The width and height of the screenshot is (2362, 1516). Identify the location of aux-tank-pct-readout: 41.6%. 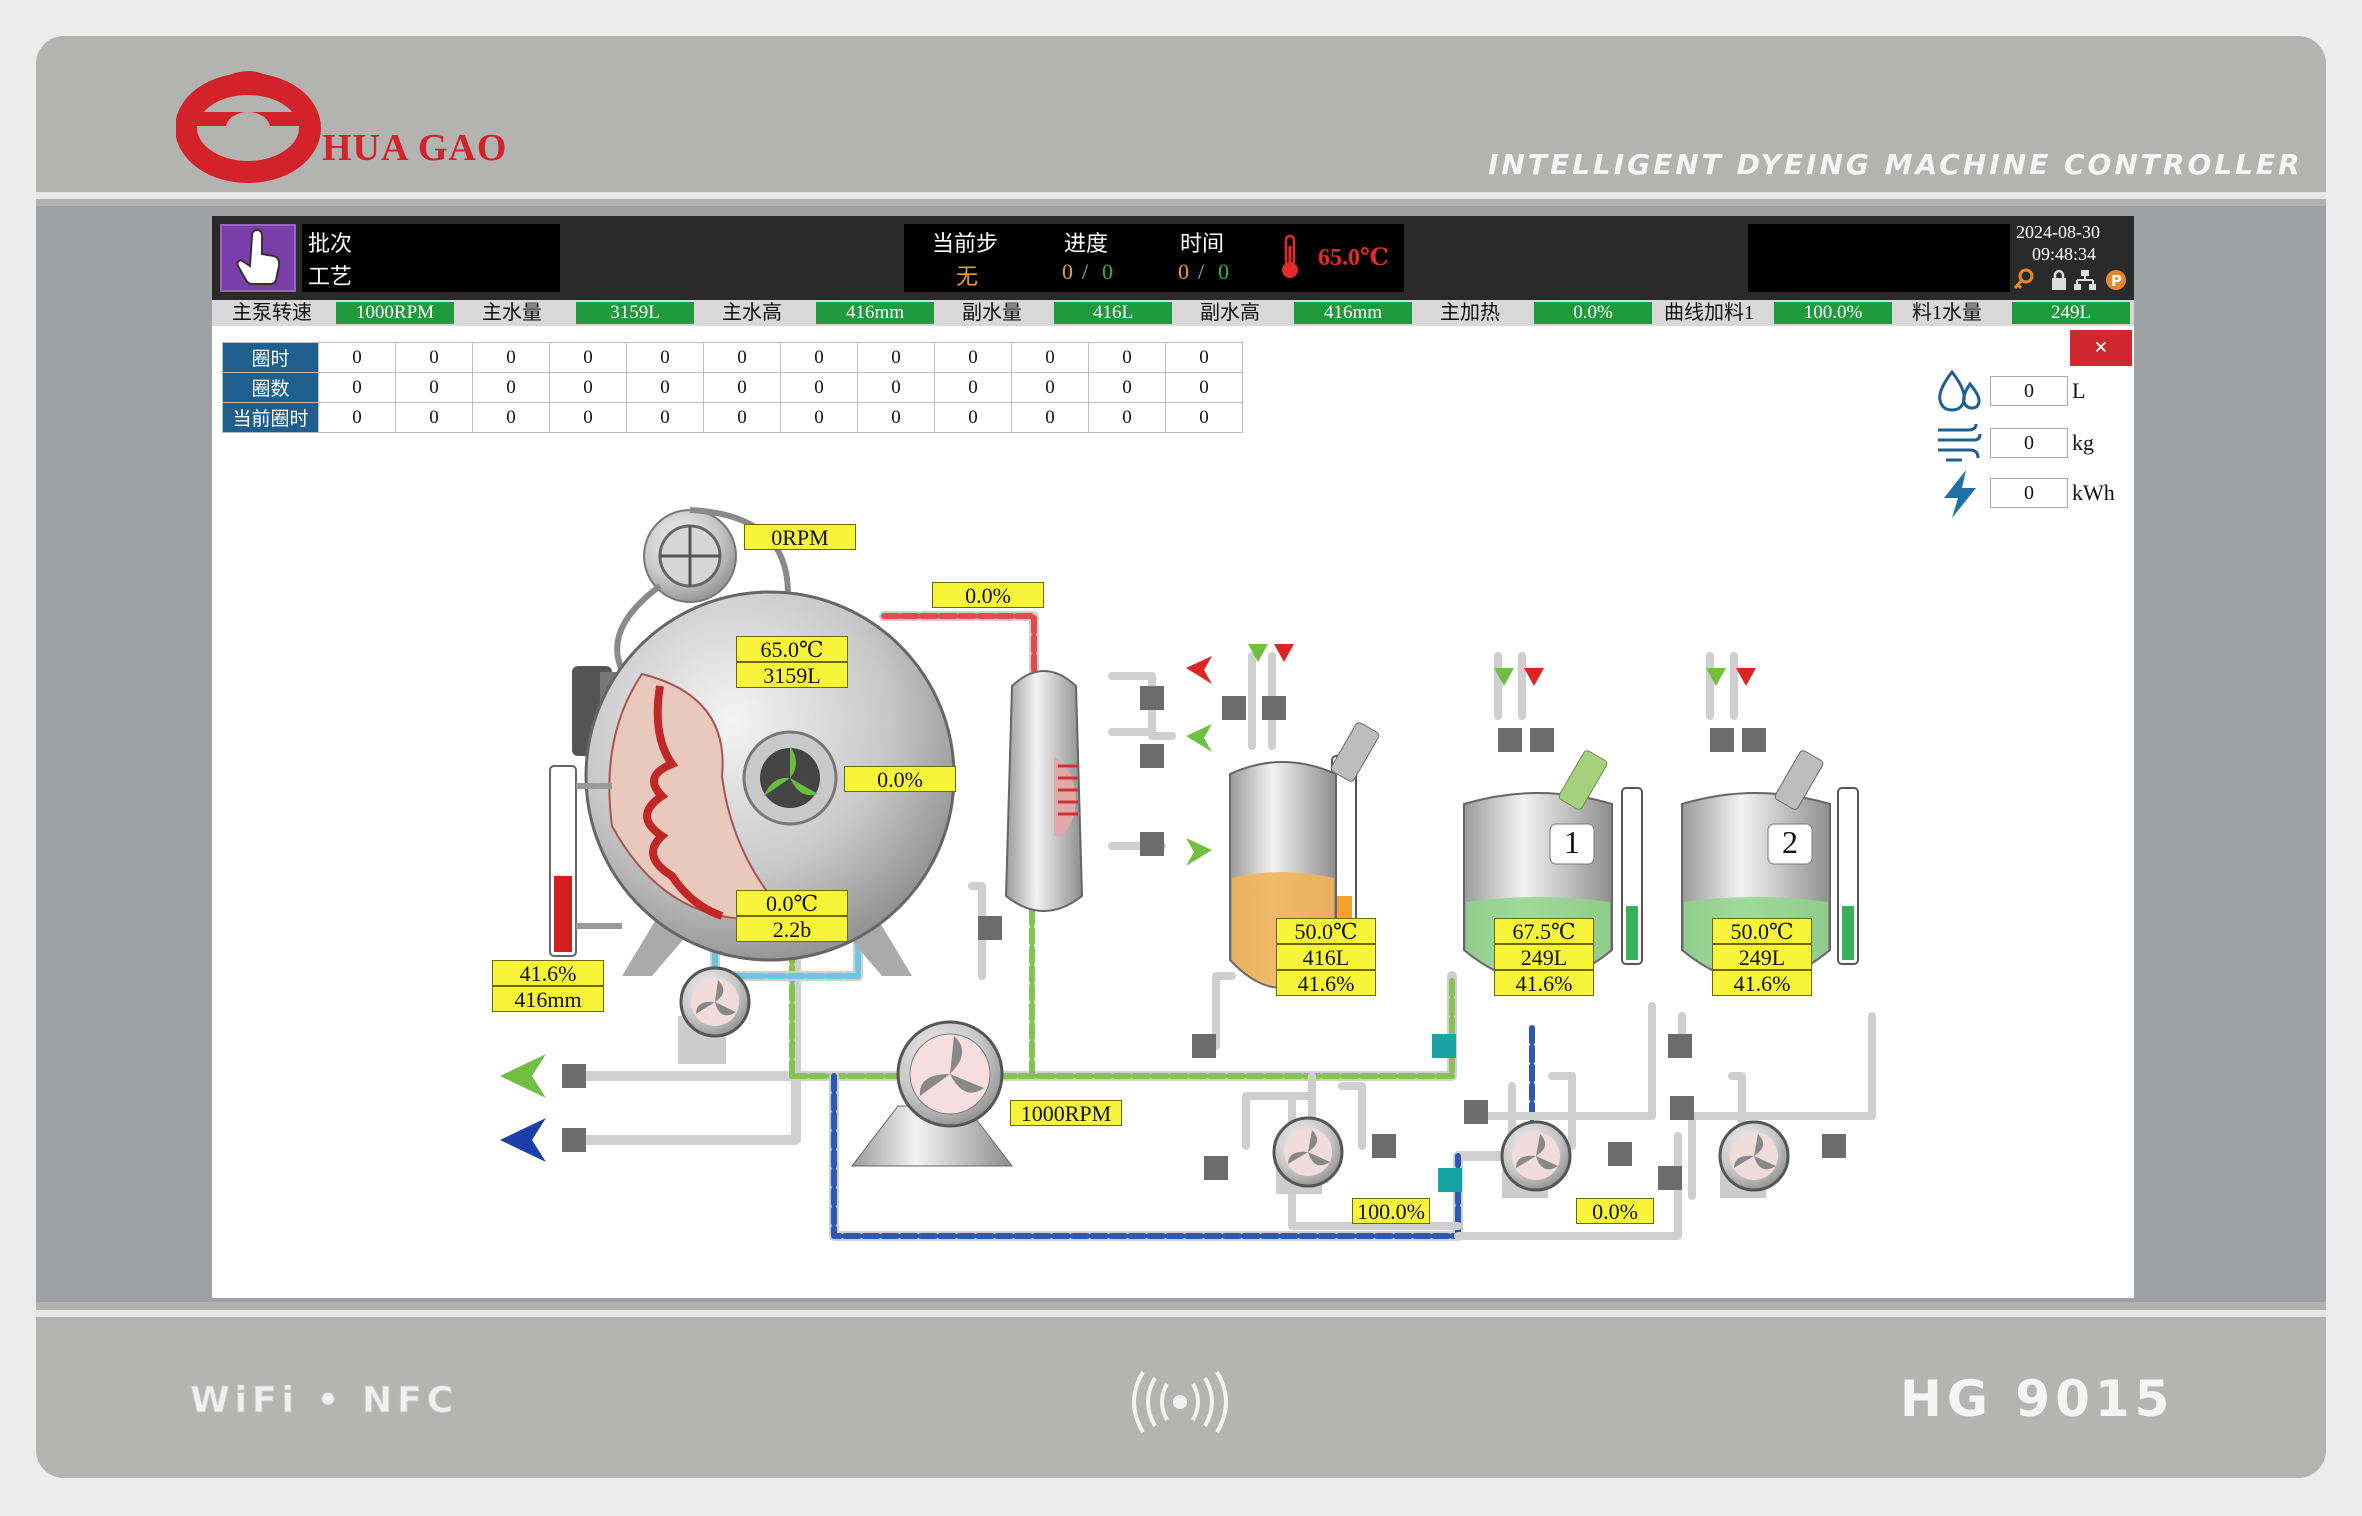
(1326, 983).